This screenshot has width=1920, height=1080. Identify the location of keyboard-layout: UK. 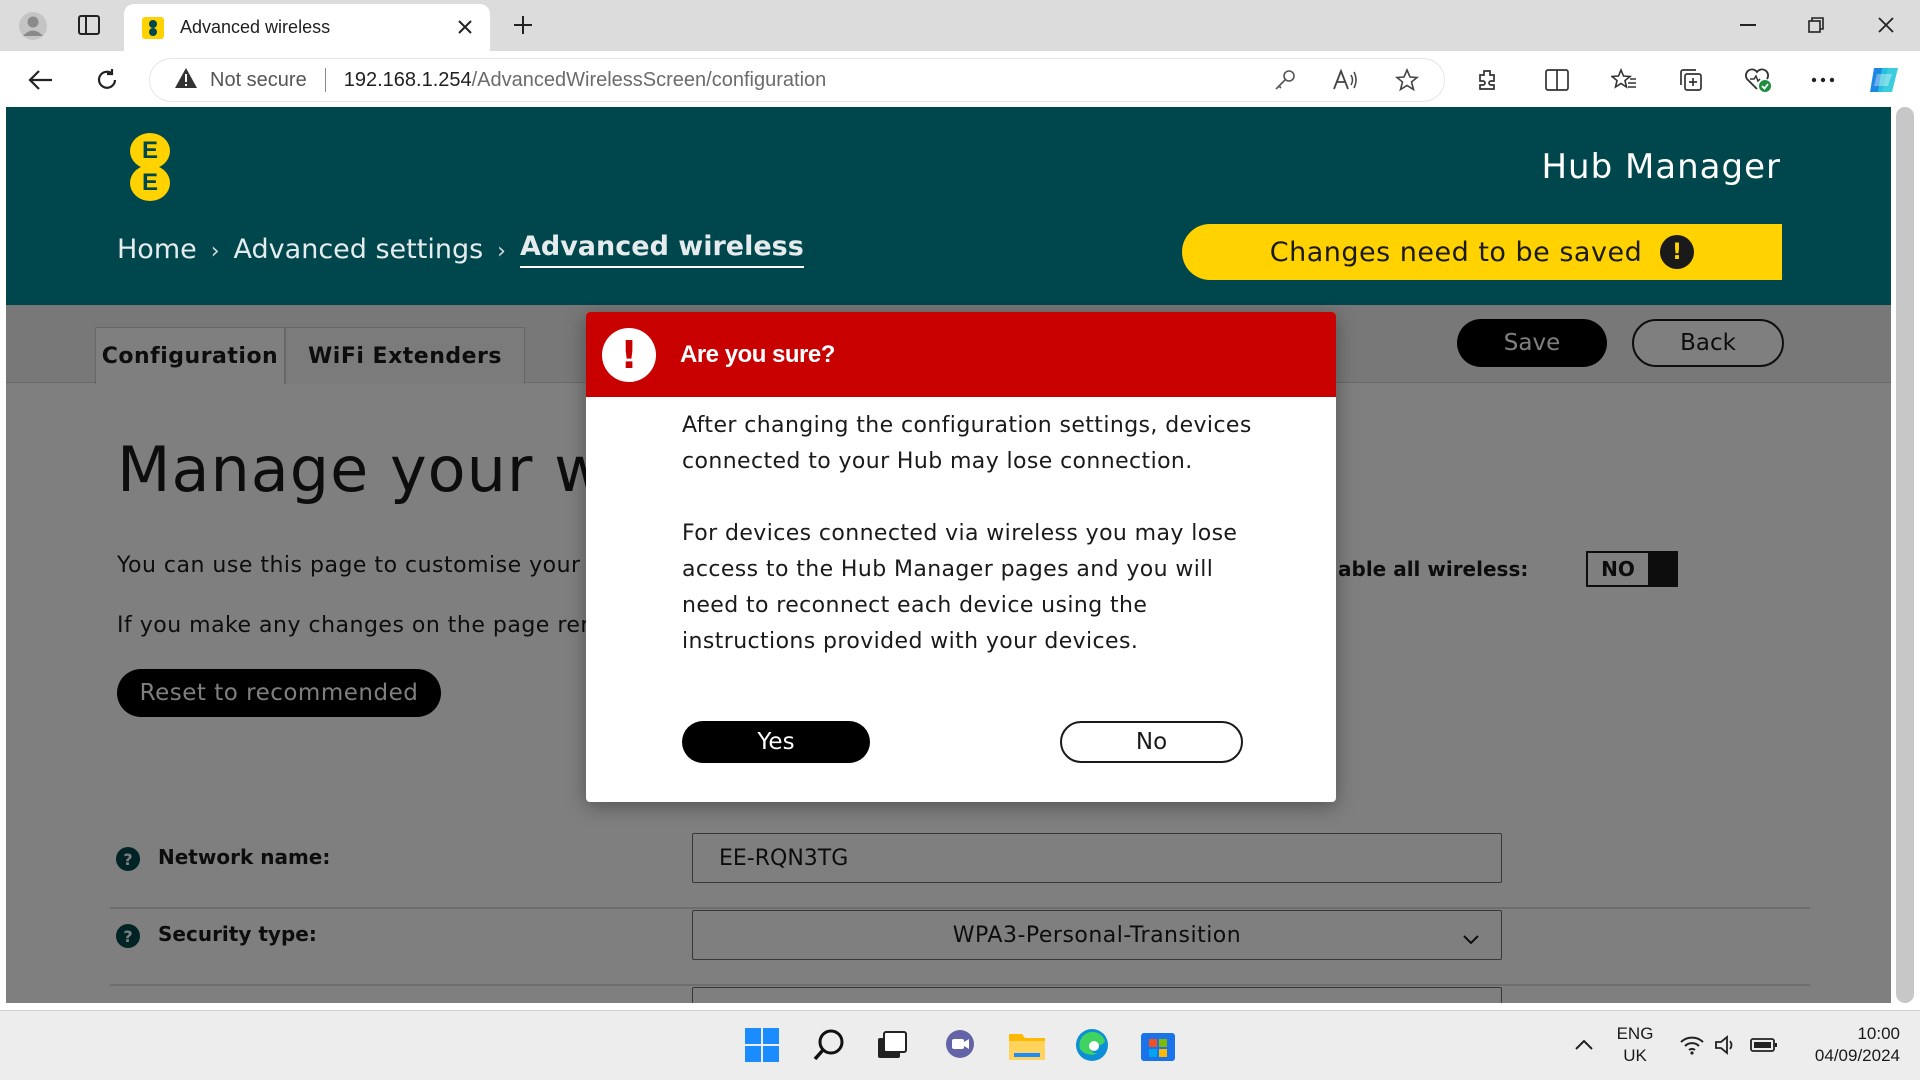
(1635, 1055).